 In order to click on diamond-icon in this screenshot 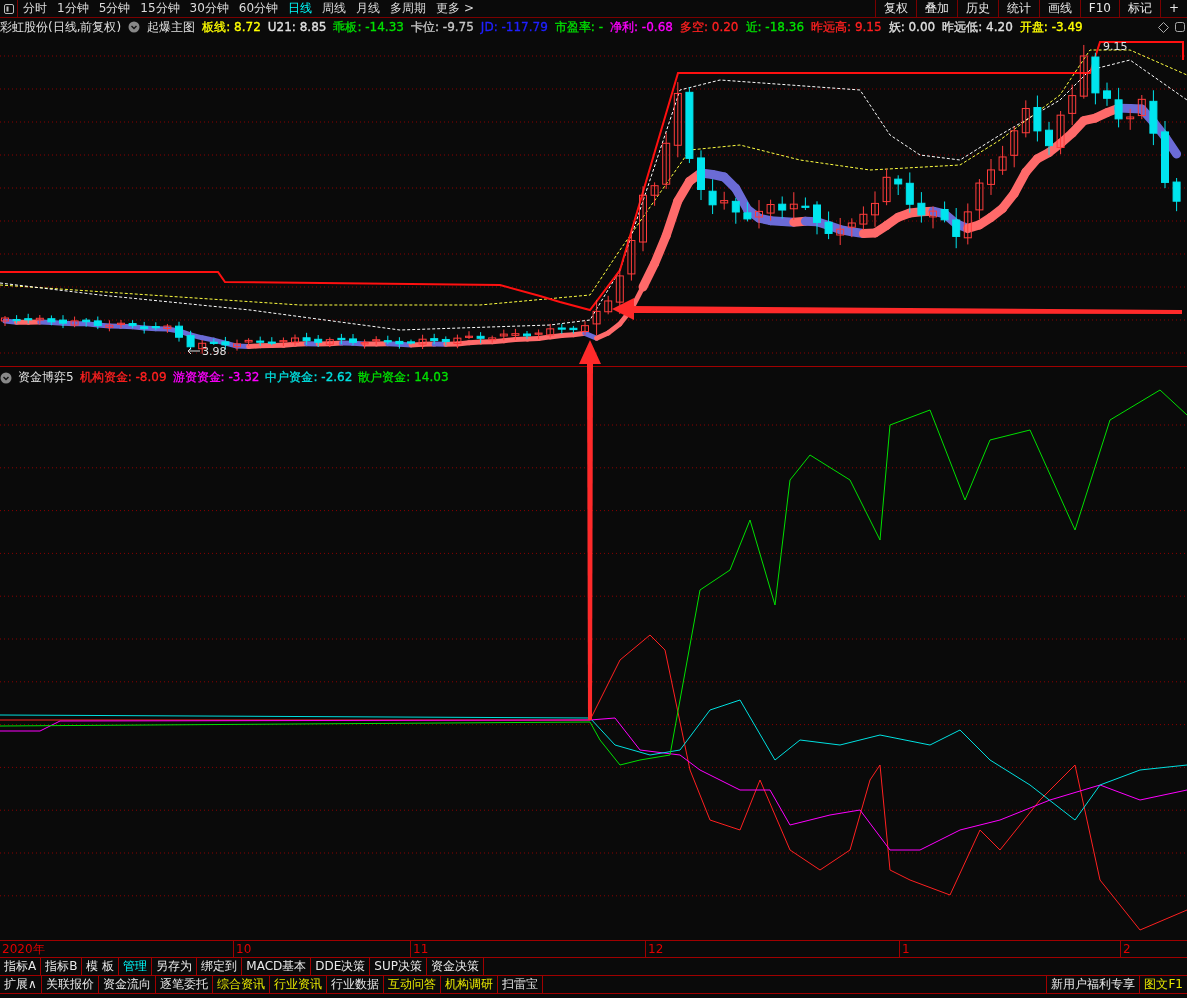, I will do `click(1163, 27)`.